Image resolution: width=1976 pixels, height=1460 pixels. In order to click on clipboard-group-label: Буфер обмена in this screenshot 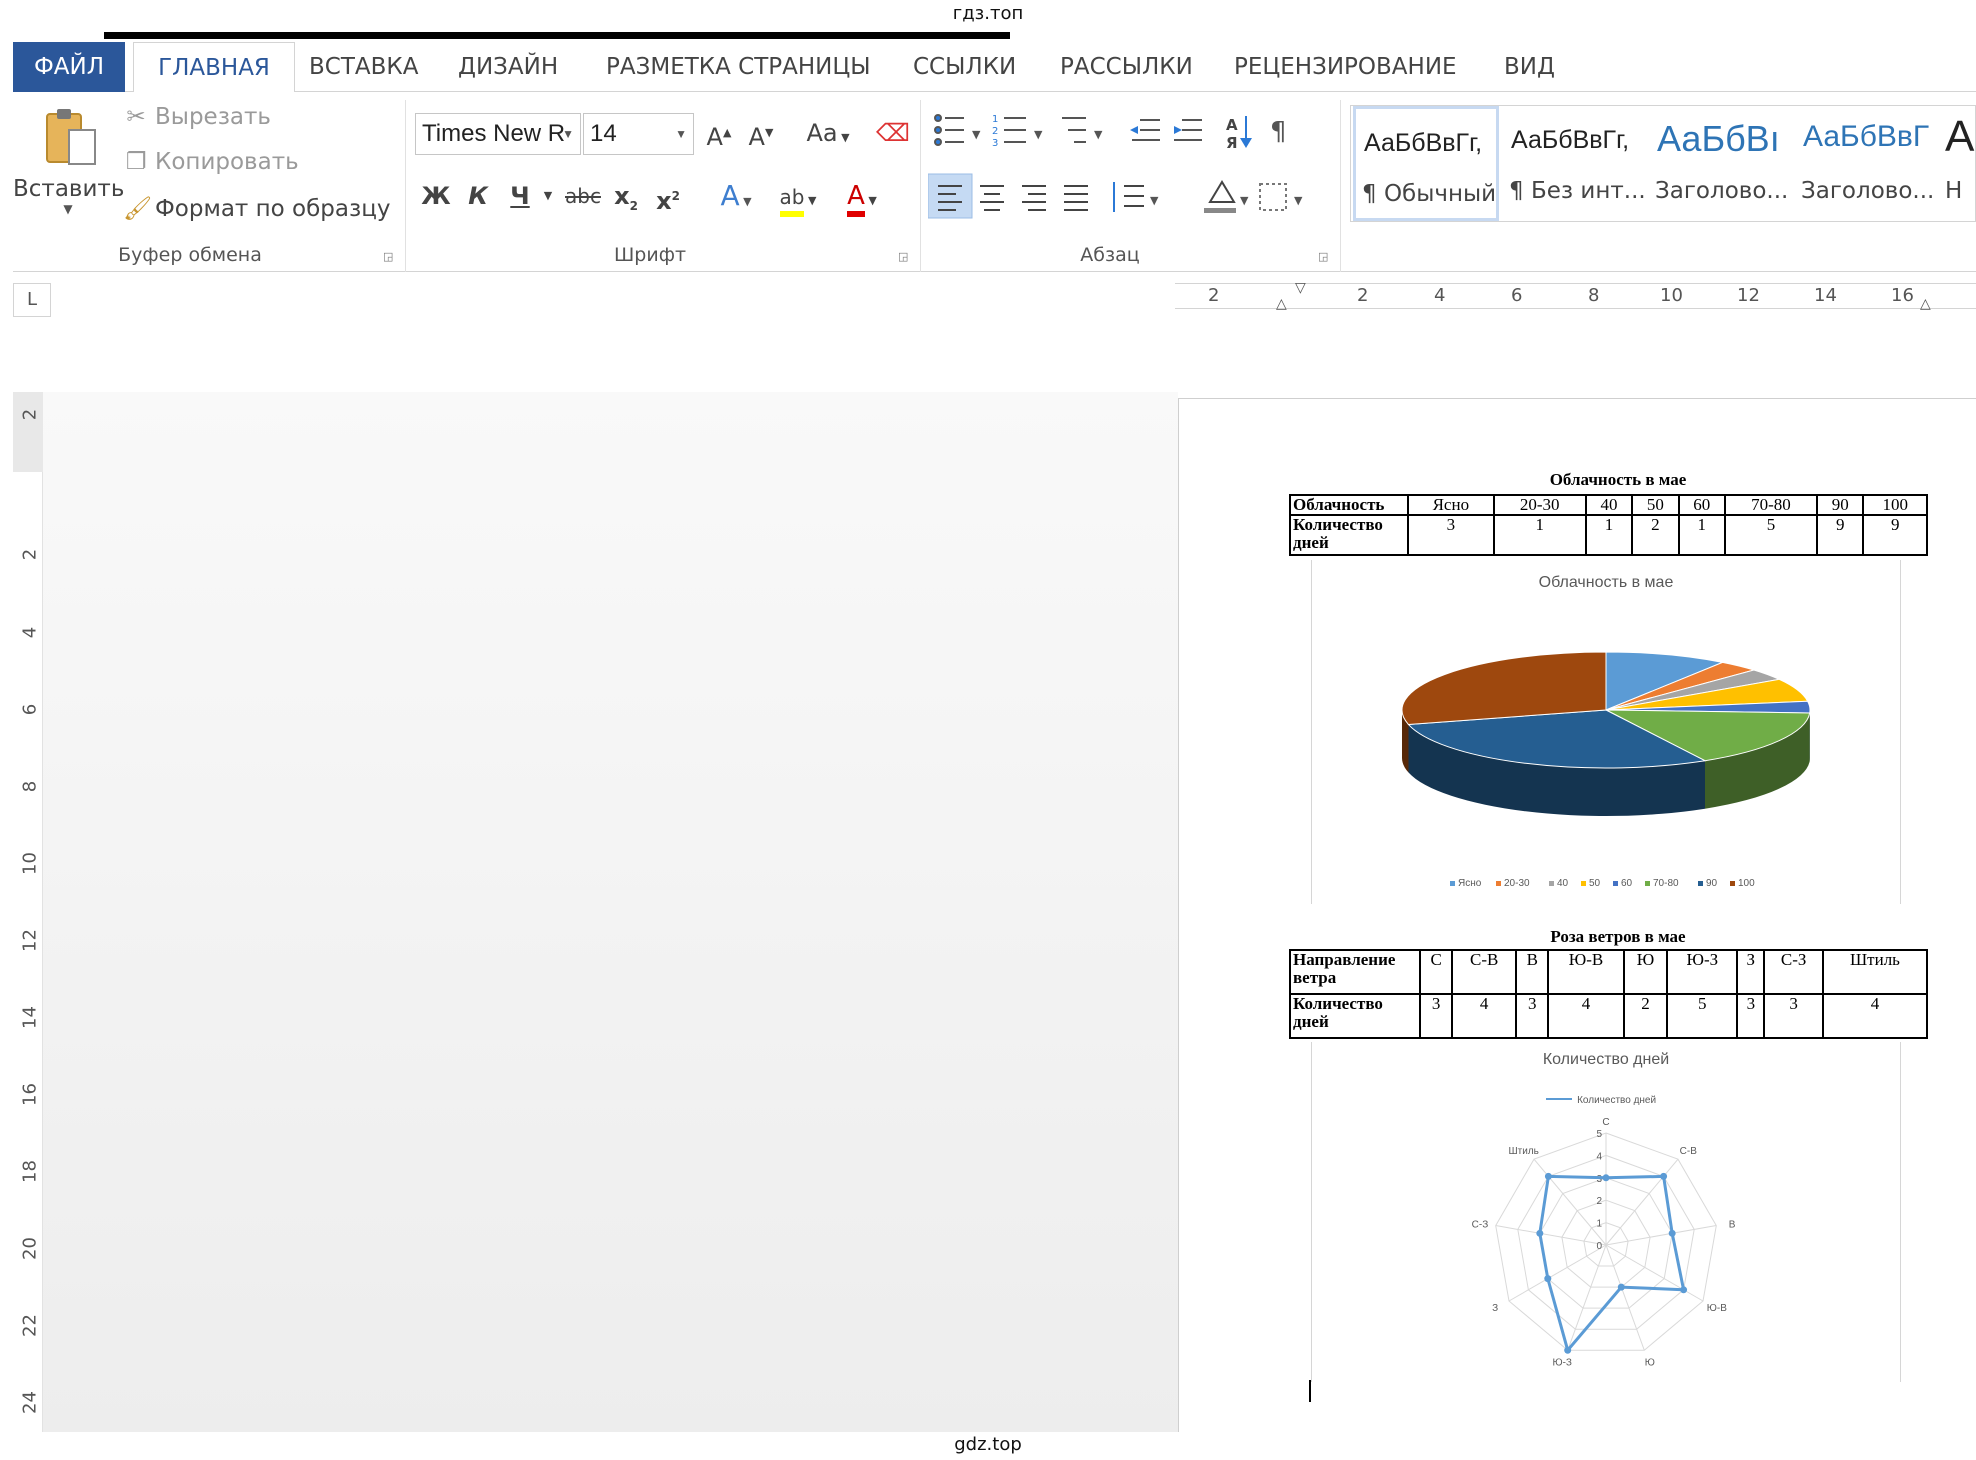, I will do `click(190, 255)`.